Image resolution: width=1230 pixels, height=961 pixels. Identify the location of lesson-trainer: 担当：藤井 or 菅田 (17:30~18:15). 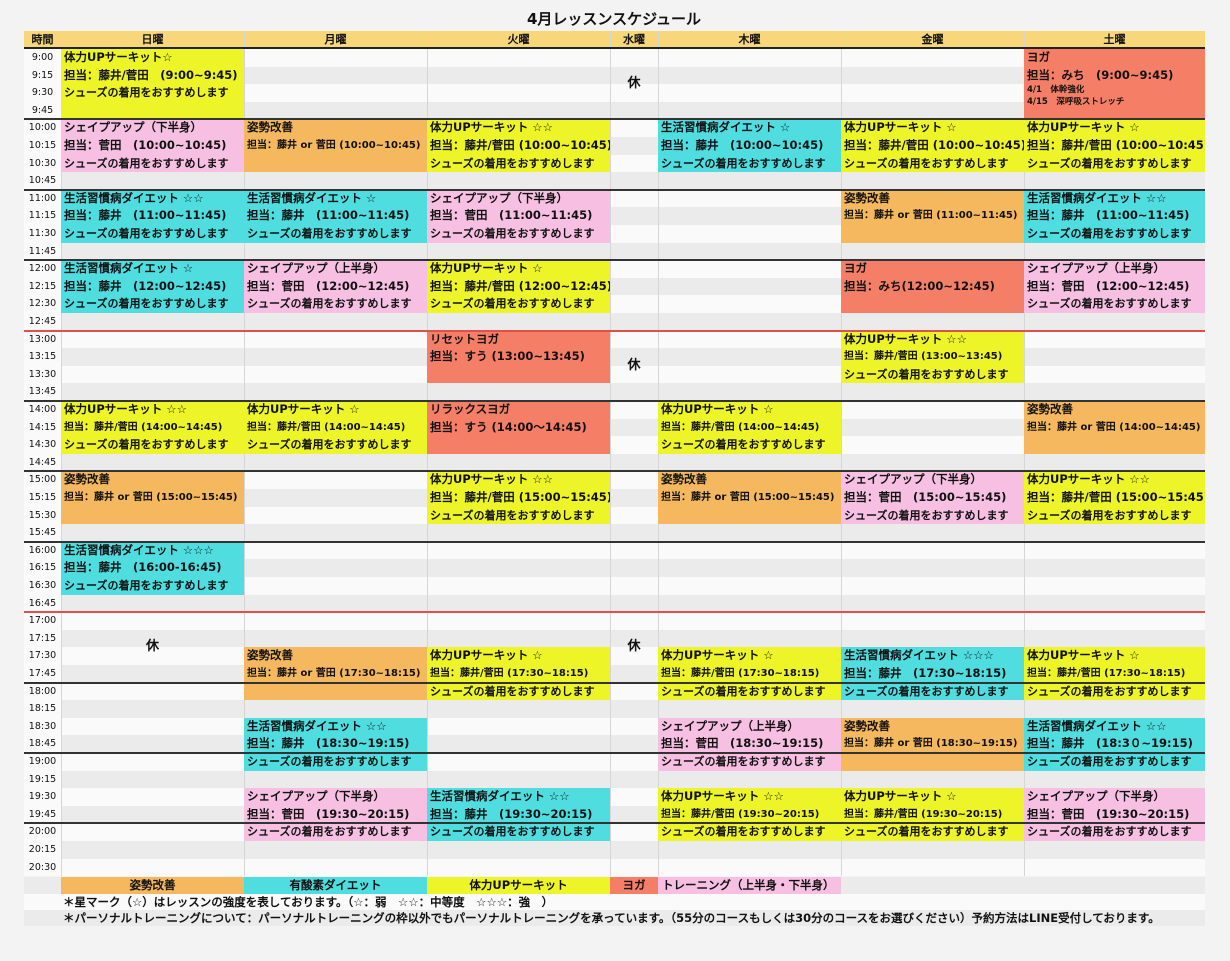
(334, 673).